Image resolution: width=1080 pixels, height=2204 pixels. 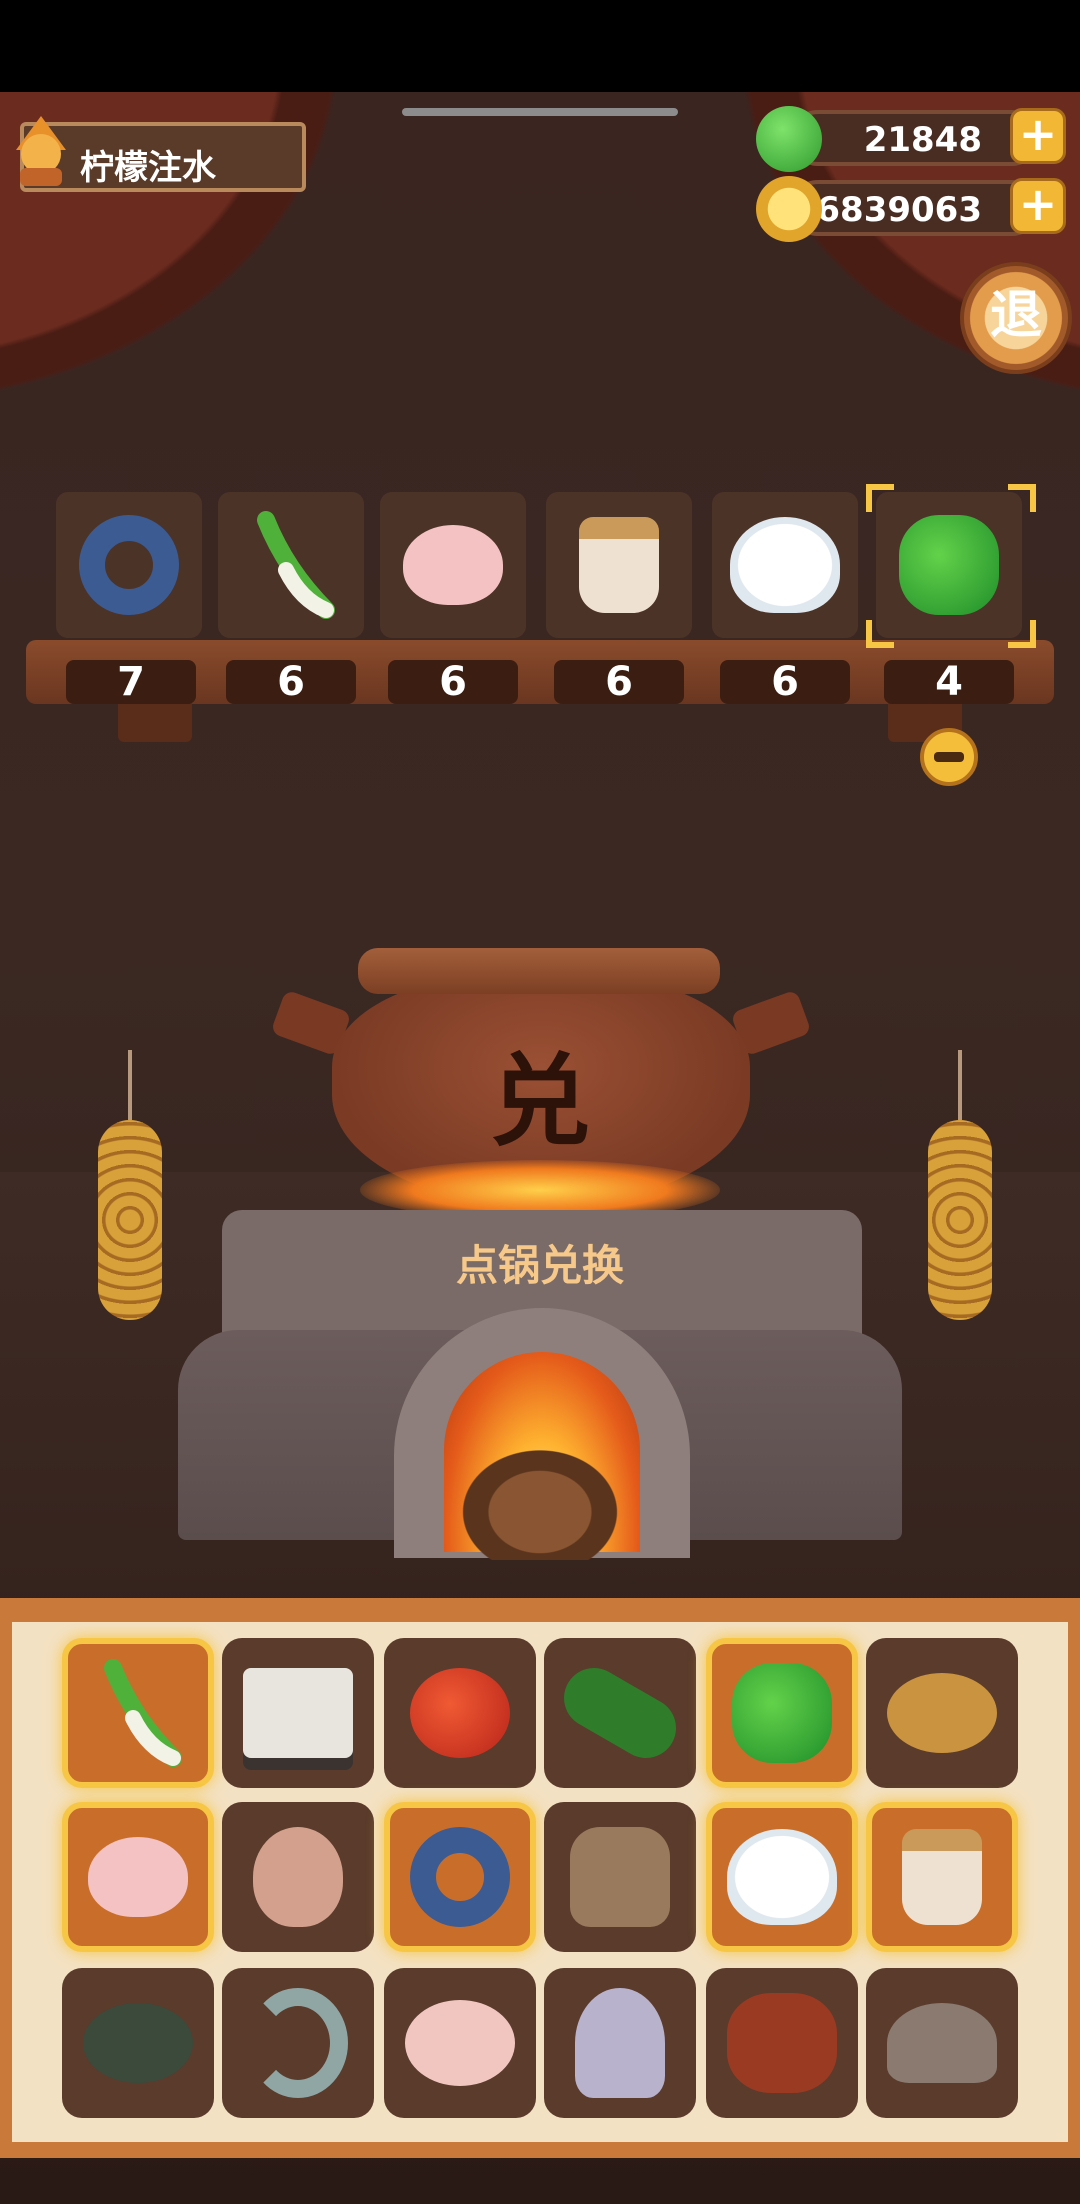 I want to click on sack-icon, so click(x=620, y=1877).